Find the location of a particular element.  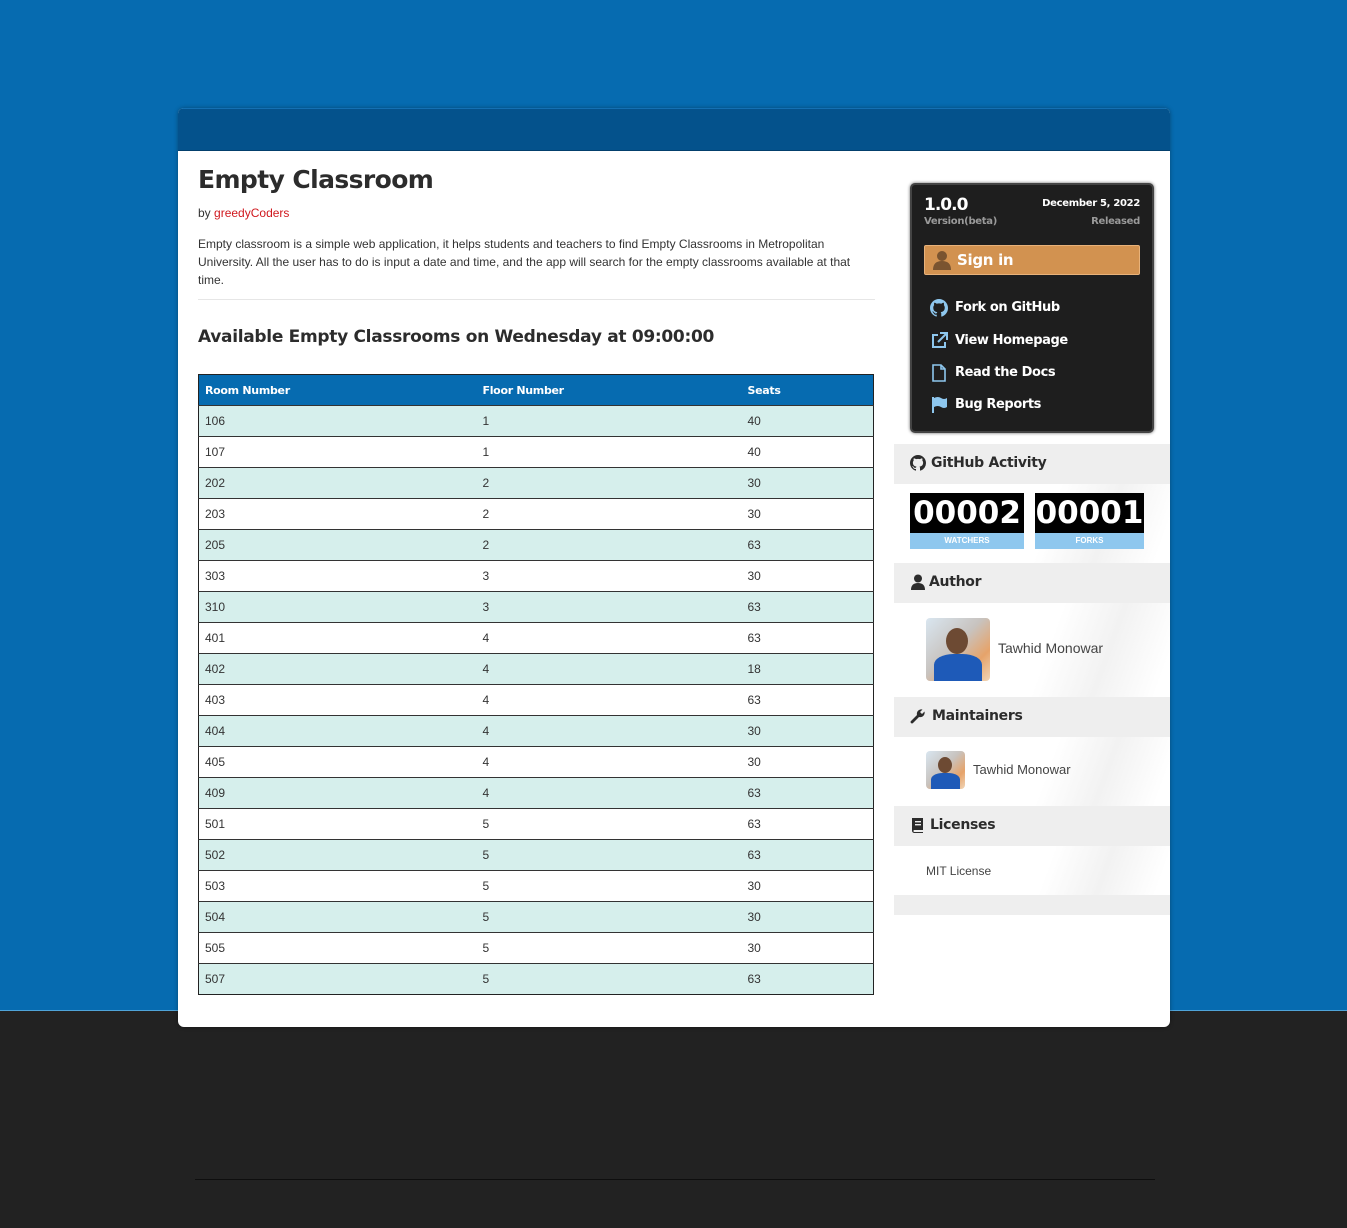

table-row: 303 3 30 is located at coordinates (536, 576).